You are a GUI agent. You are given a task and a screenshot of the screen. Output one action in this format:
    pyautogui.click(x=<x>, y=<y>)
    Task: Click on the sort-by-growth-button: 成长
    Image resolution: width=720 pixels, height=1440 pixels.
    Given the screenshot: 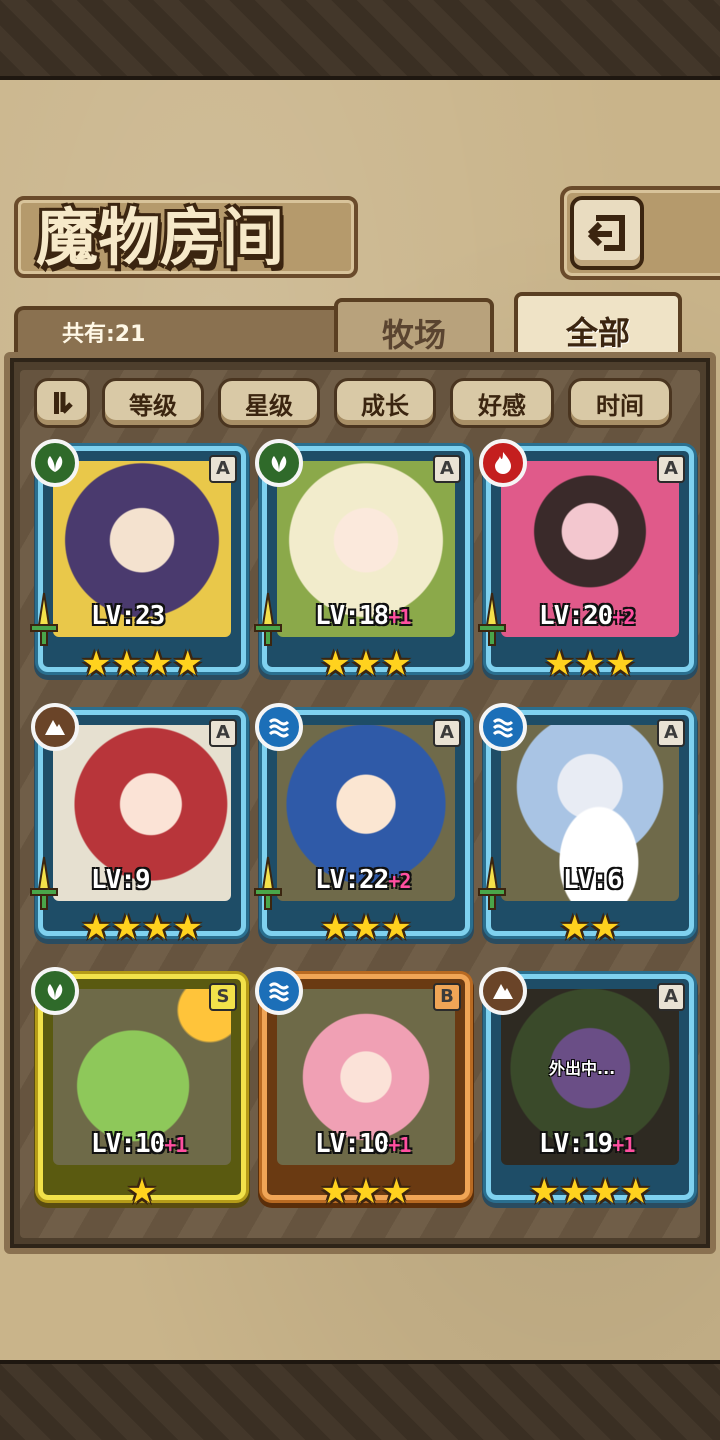 What is the action you would take?
    pyautogui.click(x=385, y=403)
    